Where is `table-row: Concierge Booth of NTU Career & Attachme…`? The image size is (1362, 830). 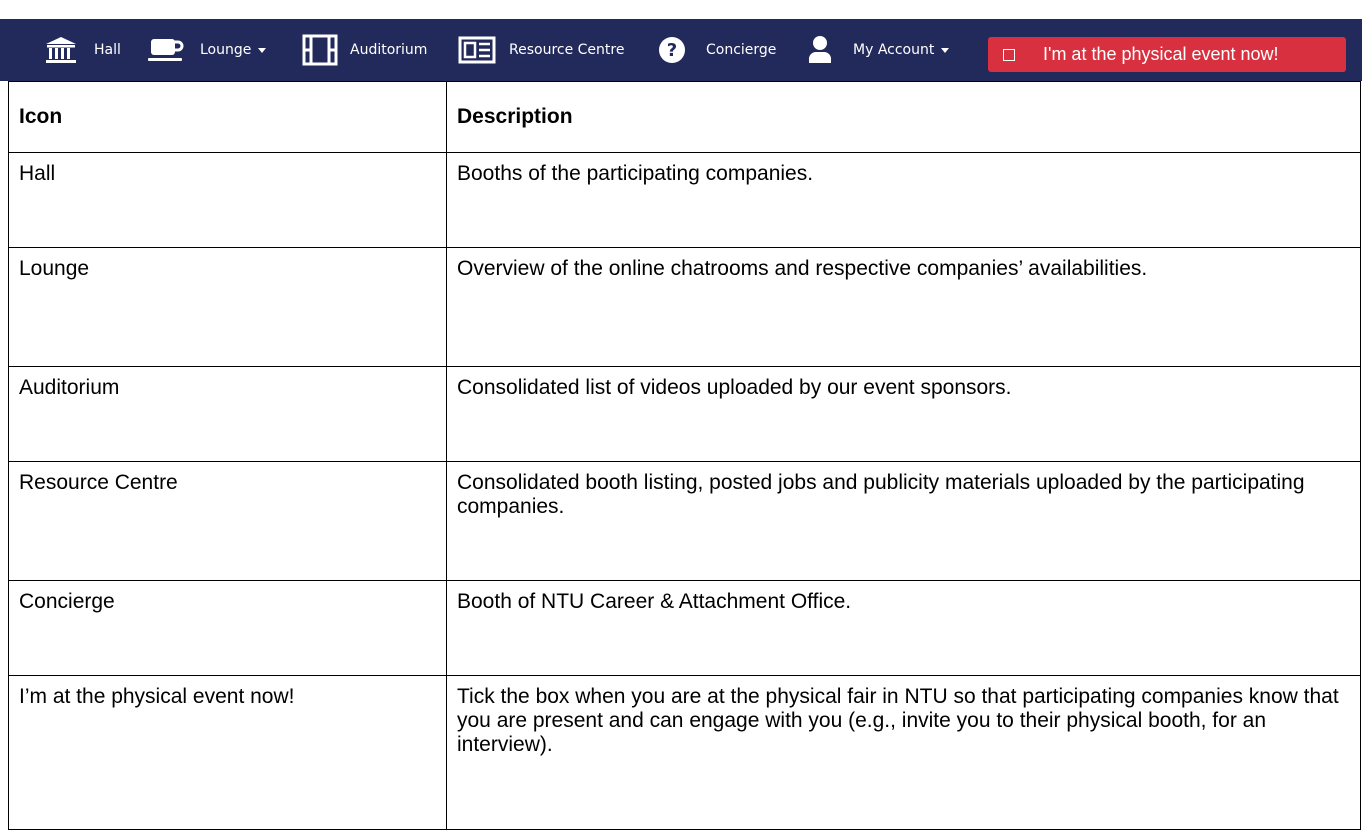
table-row: Concierge Booth of NTU Career & Attachme… is located at coordinates (684, 628).